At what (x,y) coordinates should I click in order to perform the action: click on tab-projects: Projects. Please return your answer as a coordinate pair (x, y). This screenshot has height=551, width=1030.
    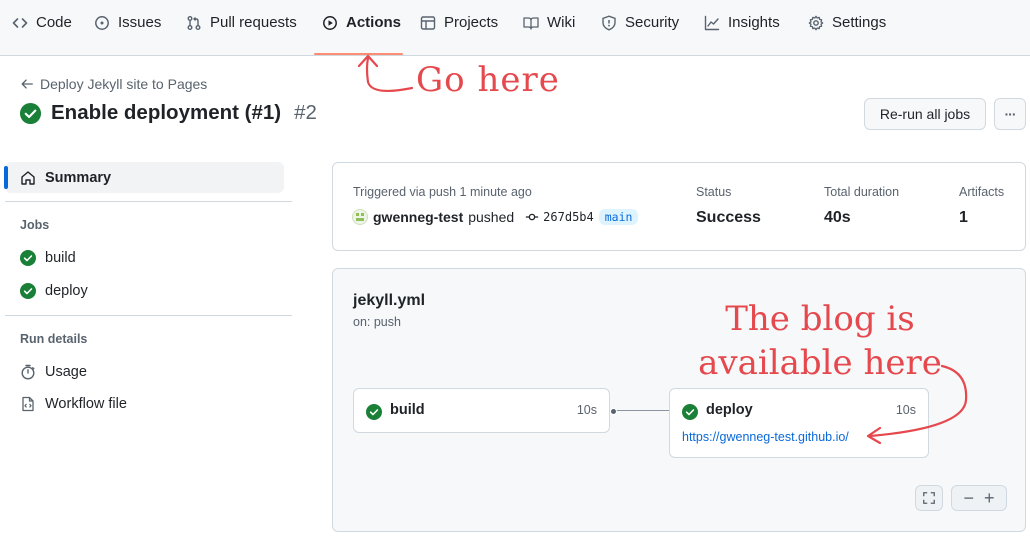
    Looking at the image, I should click on (459, 32).